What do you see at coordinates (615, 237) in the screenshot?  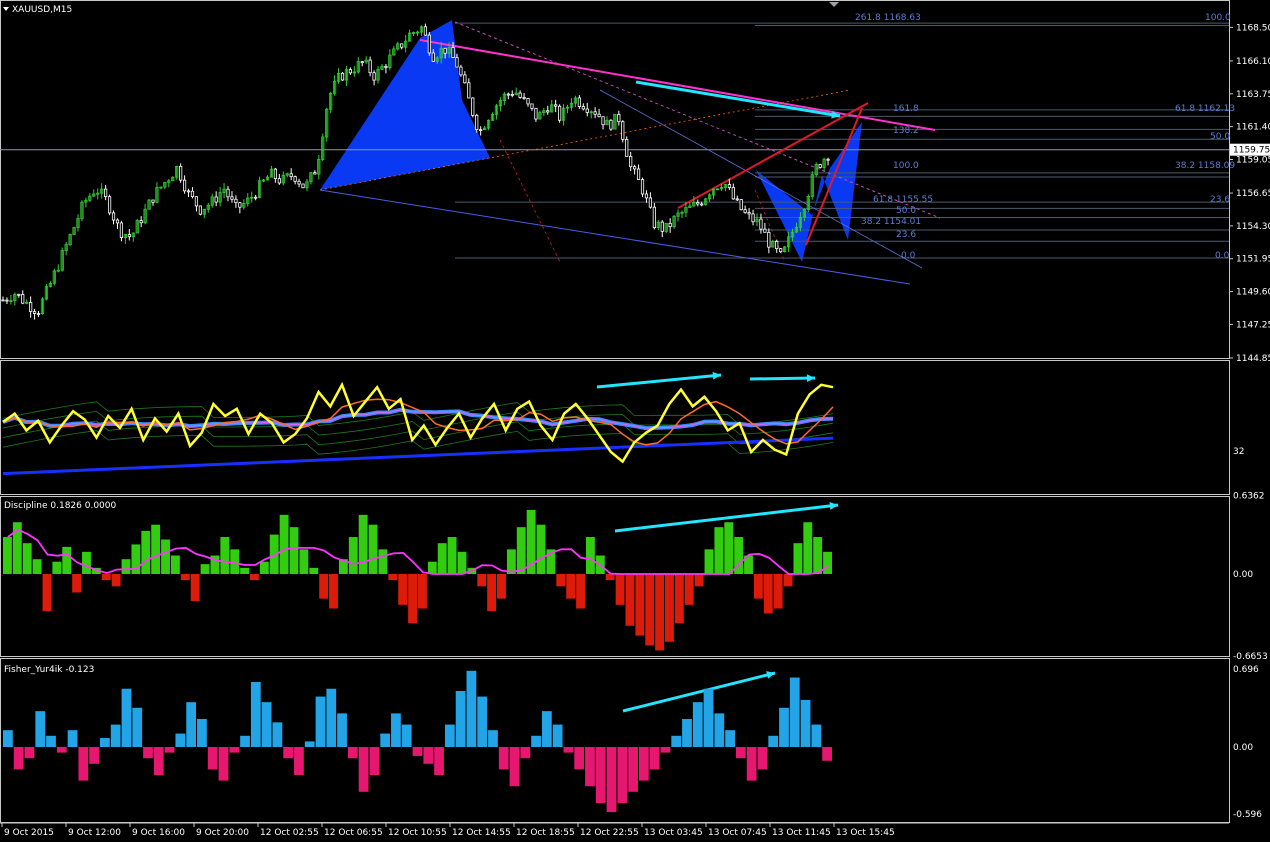 I see `channel-lower-line` at bounding box center [615, 237].